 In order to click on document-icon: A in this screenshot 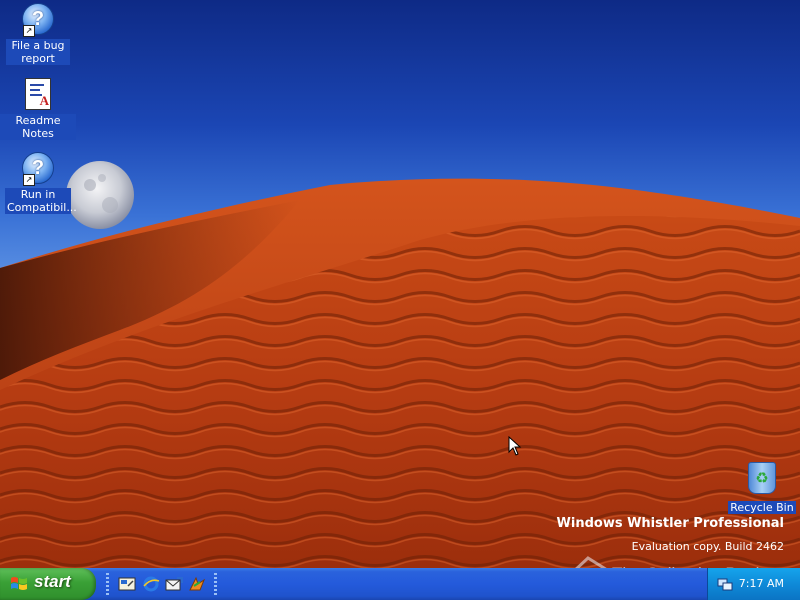, I will do `click(38, 95)`.